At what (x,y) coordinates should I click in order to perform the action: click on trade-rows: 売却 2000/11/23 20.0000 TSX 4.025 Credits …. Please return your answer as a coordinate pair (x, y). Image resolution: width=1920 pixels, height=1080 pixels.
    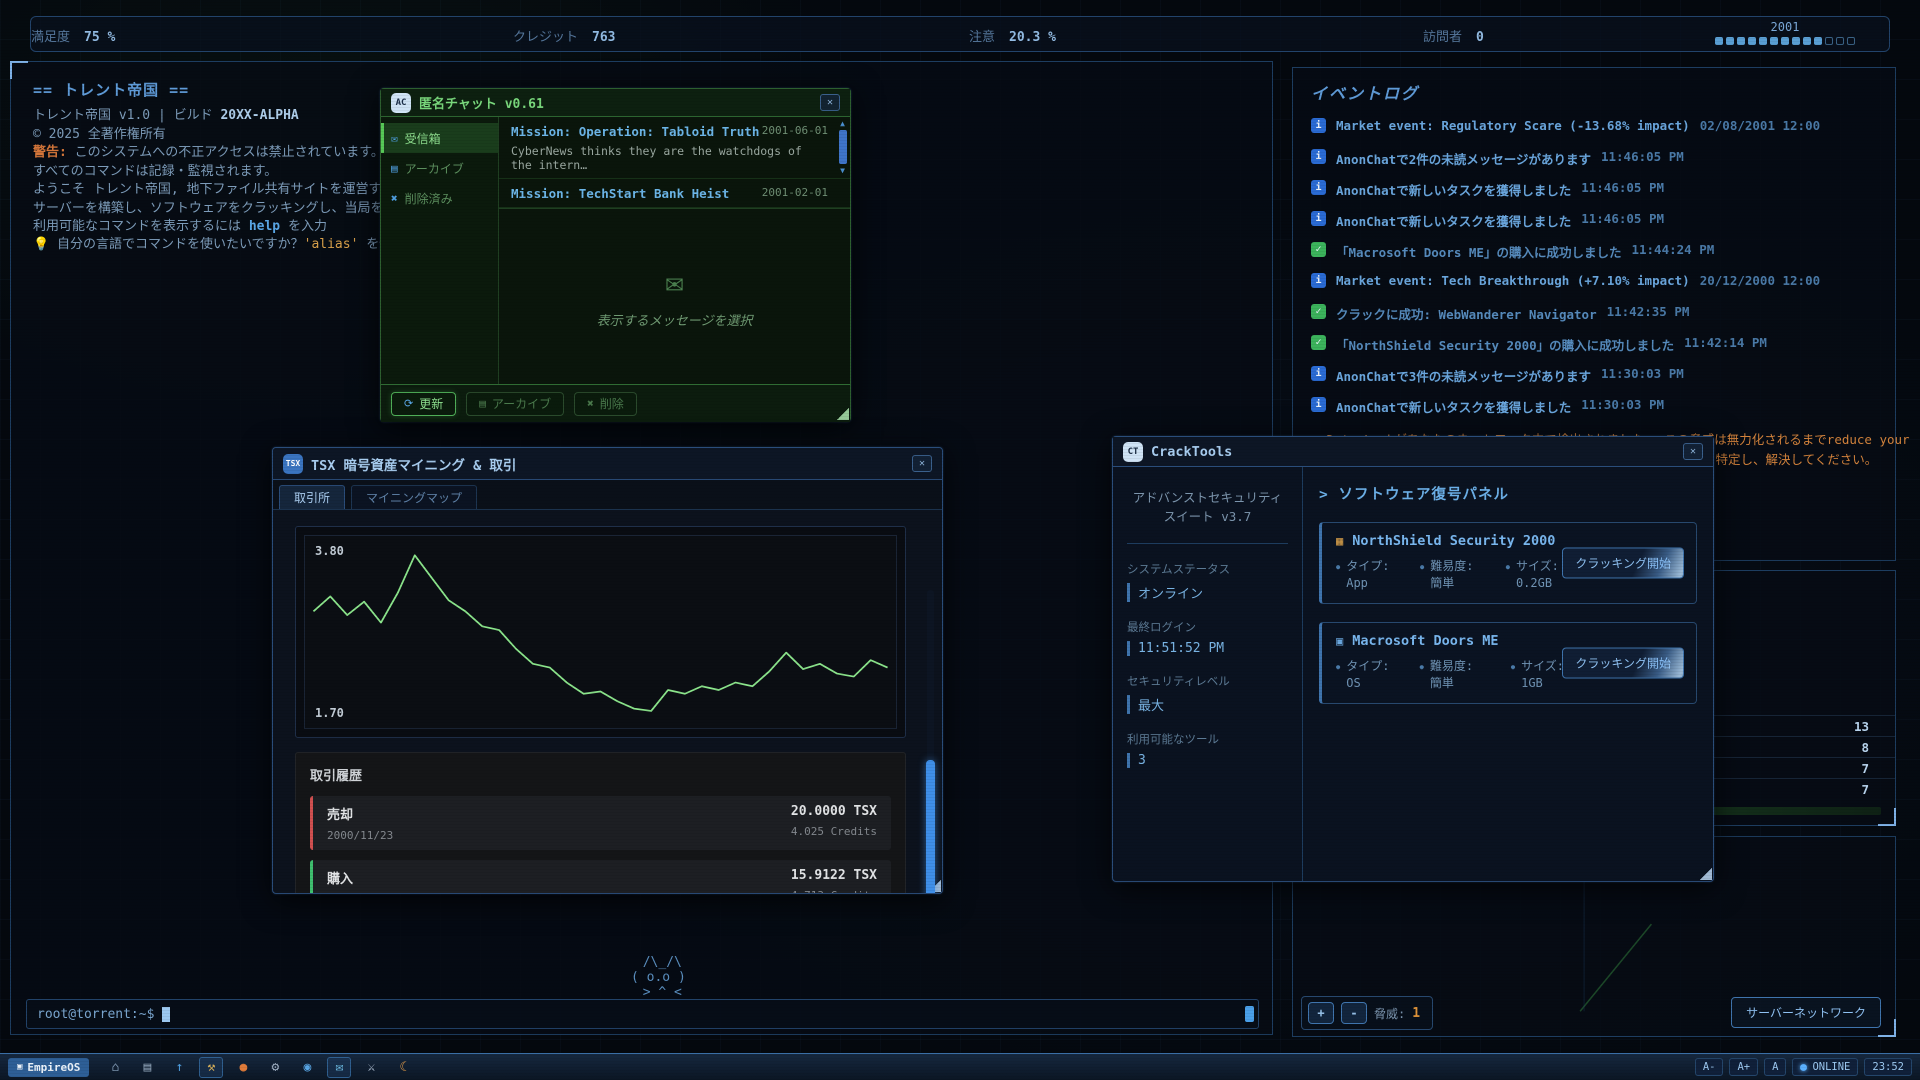
    Looking at the image, I should click on (600, 844).